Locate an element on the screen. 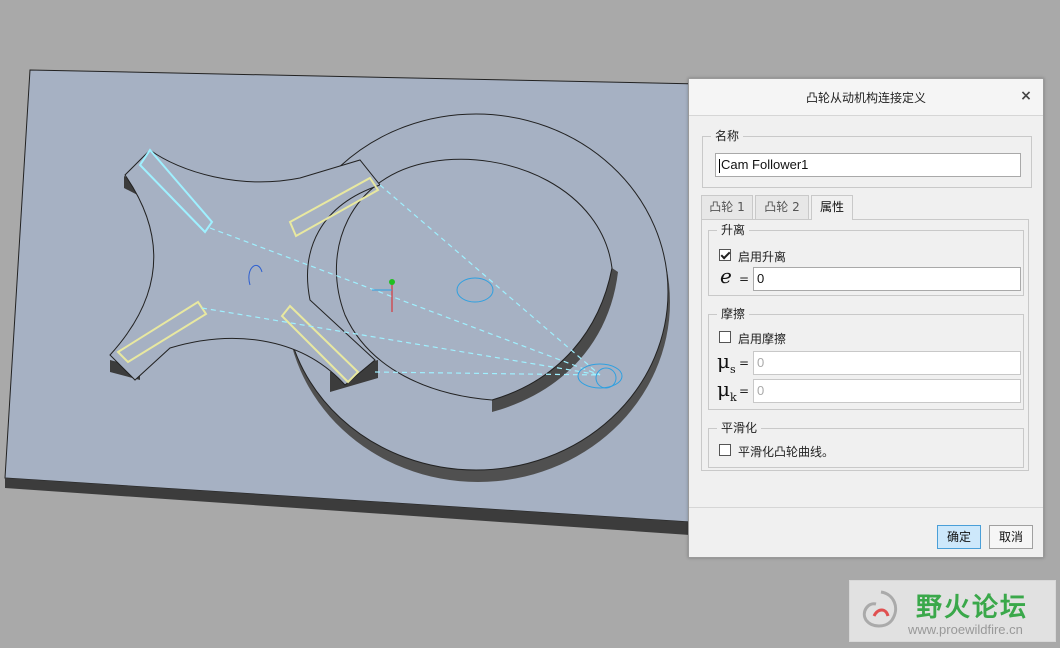 The image size is (1060, 648). tab-cam-1: 凸轮 1 is located at coordinates (727, 207).